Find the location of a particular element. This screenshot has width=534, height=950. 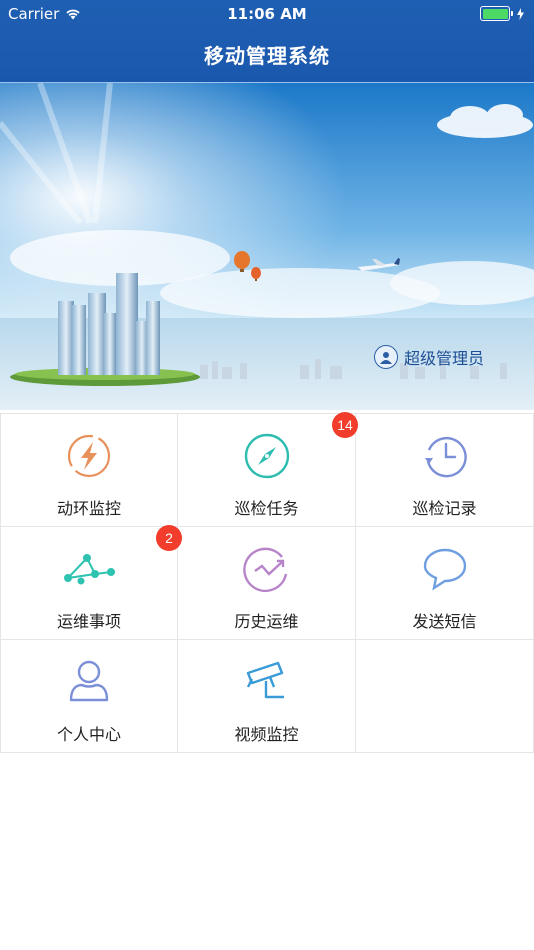

history-clock-icon is located at coordinates (445, 457).